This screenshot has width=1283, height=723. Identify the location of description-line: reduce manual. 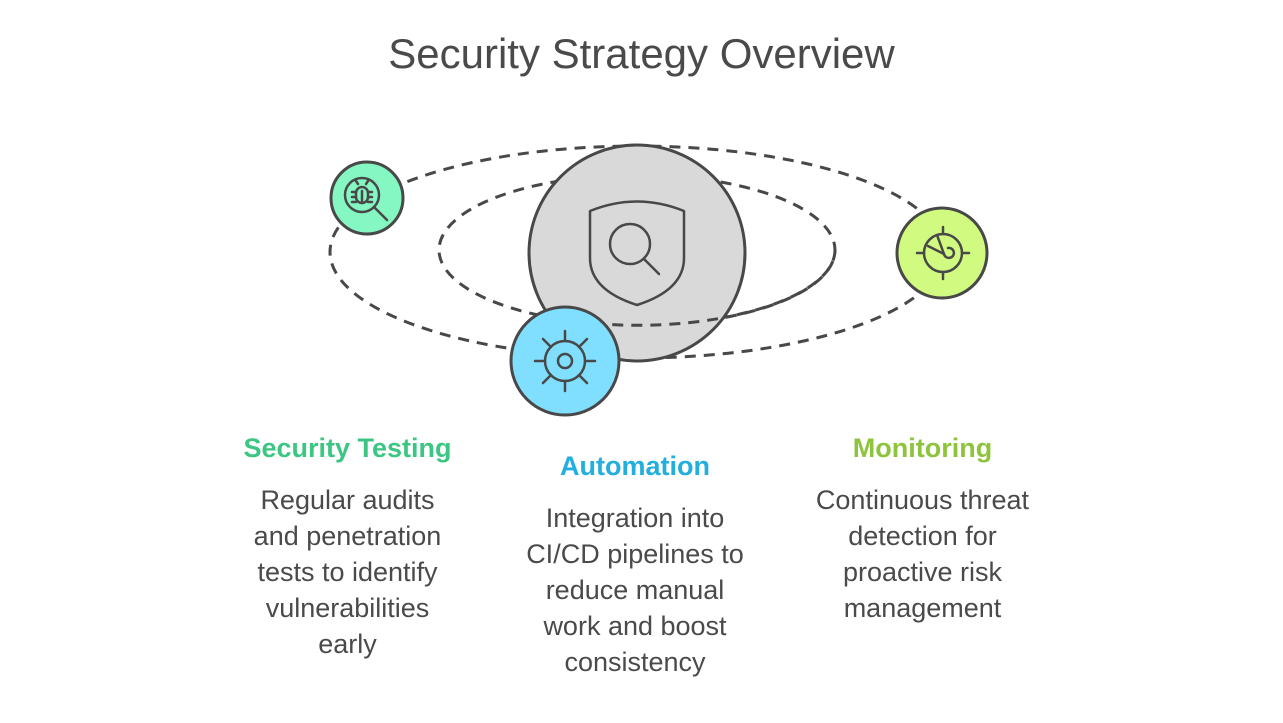
(635, 590).